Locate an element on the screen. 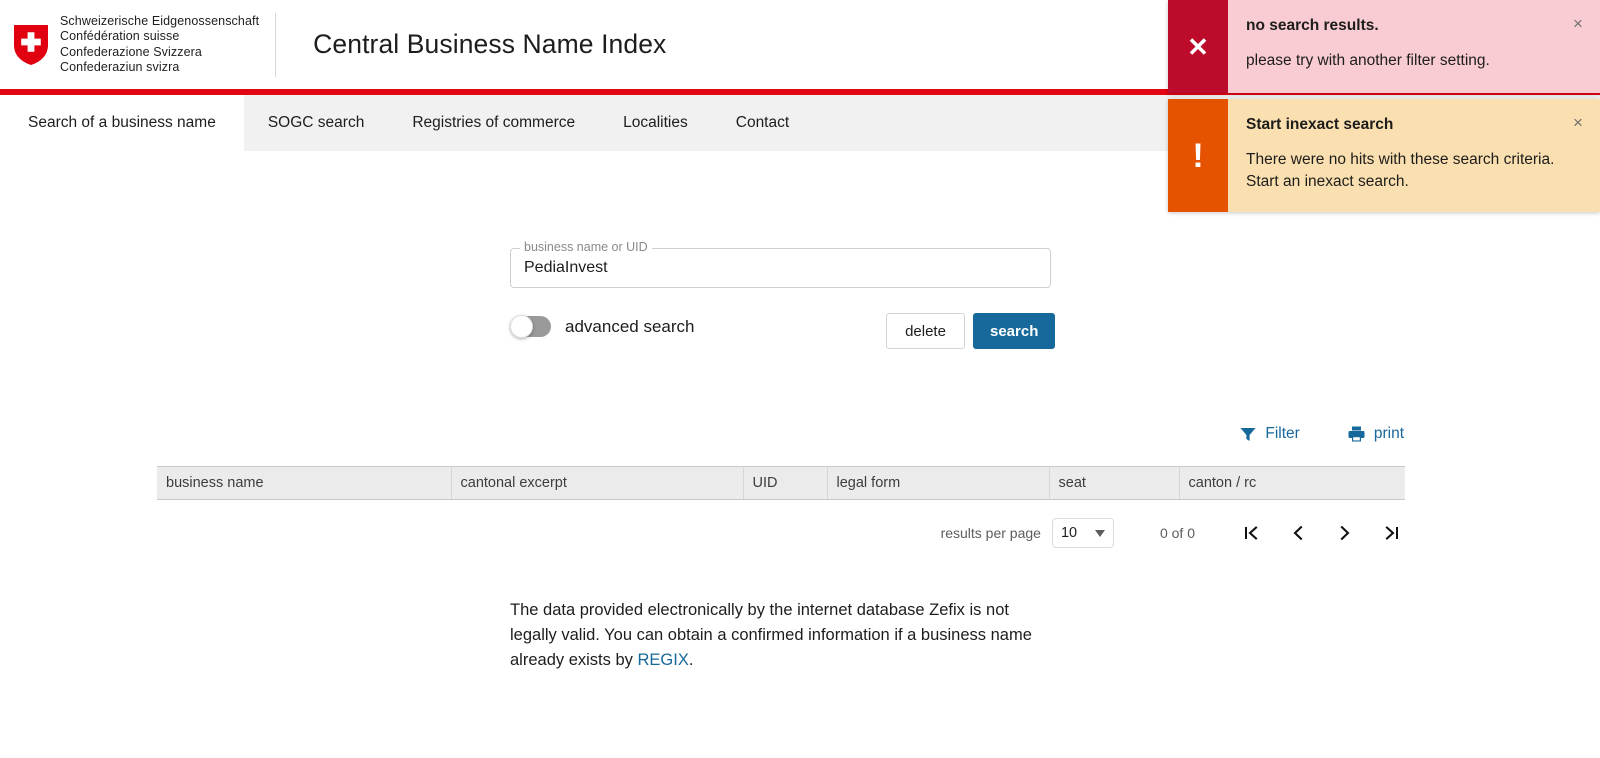 The width and height of the screenshot is (1600, 758). print-label: print is located at coordinates (1388, 433).